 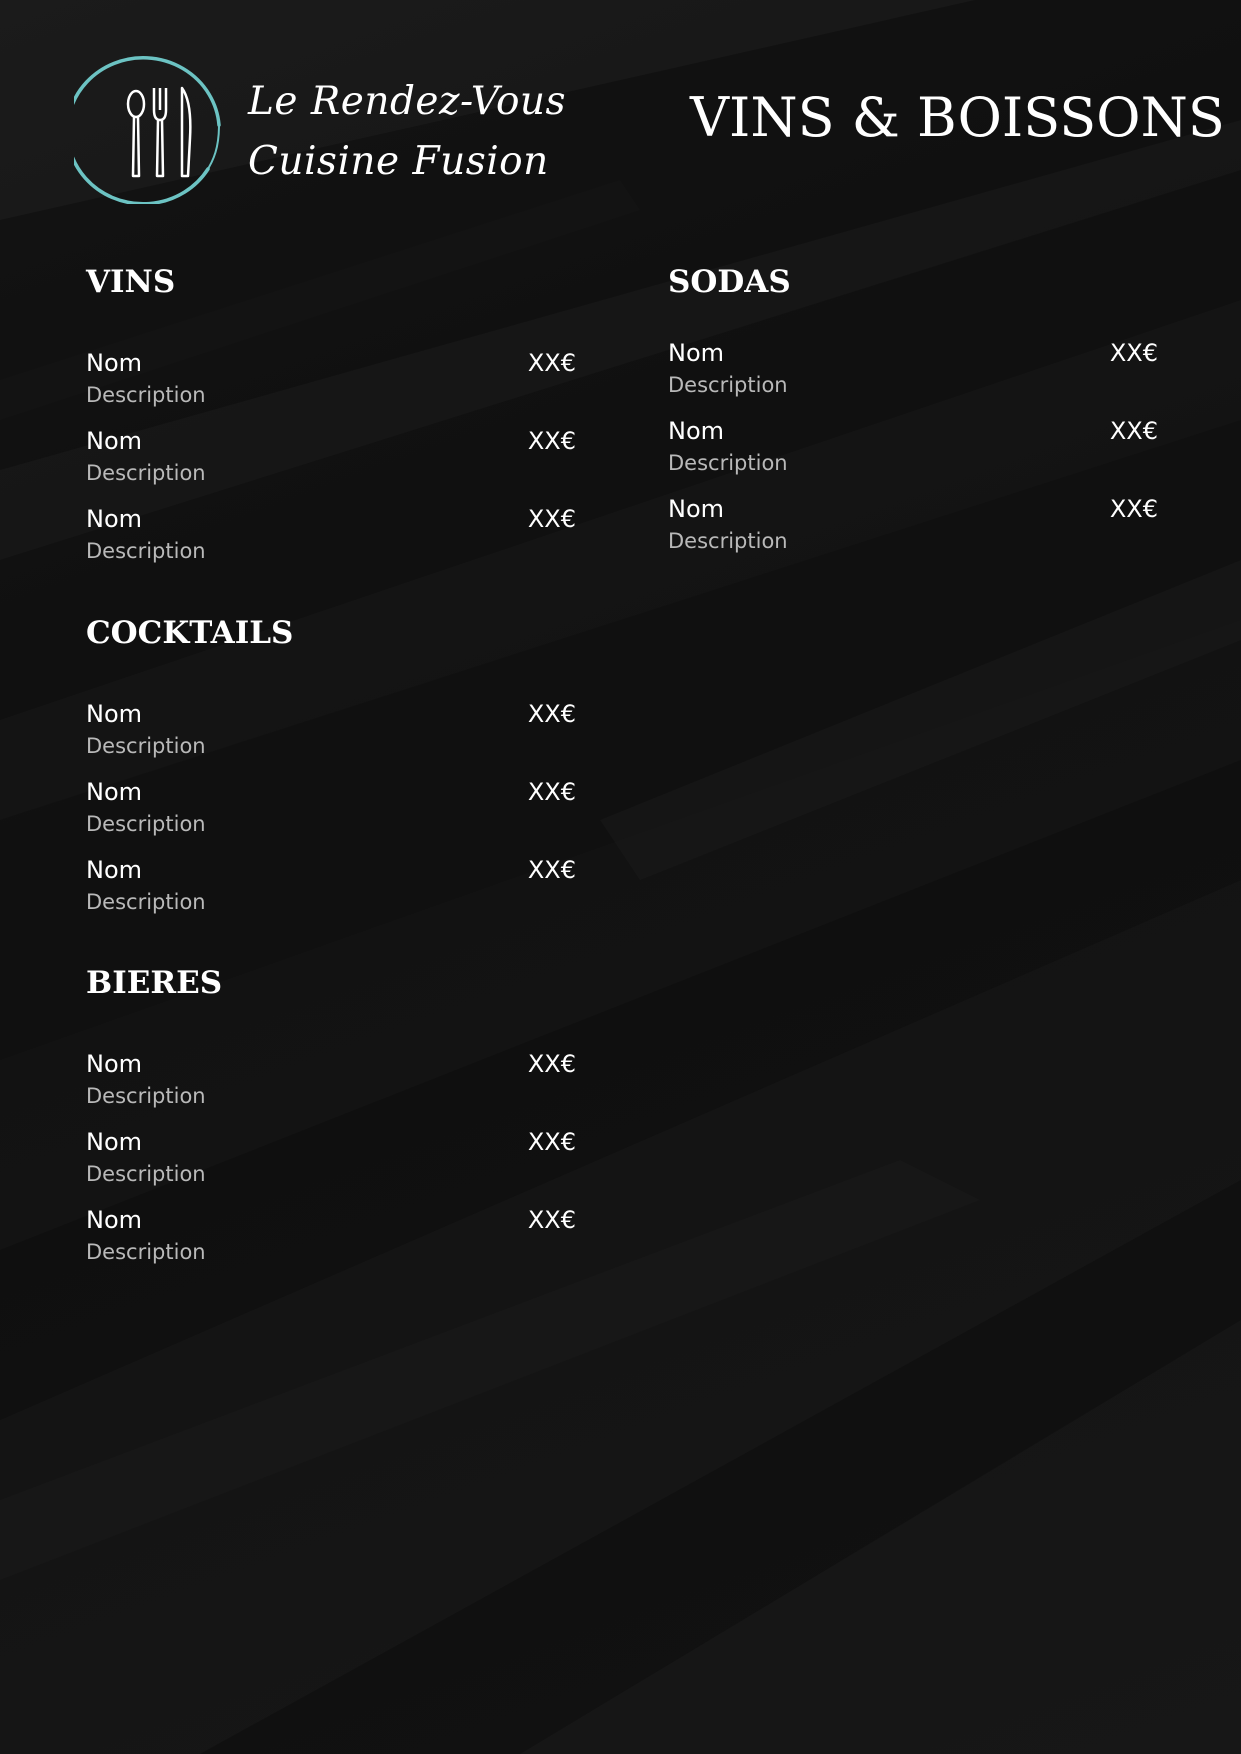 I want to click on section-title: BIERES, so click(x=154, y=983).